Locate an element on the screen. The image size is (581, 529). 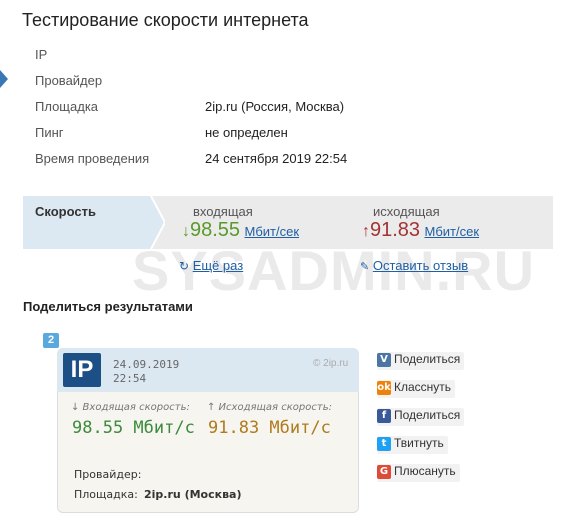
info-label-ip: IP is located at coordinates (41, 54).